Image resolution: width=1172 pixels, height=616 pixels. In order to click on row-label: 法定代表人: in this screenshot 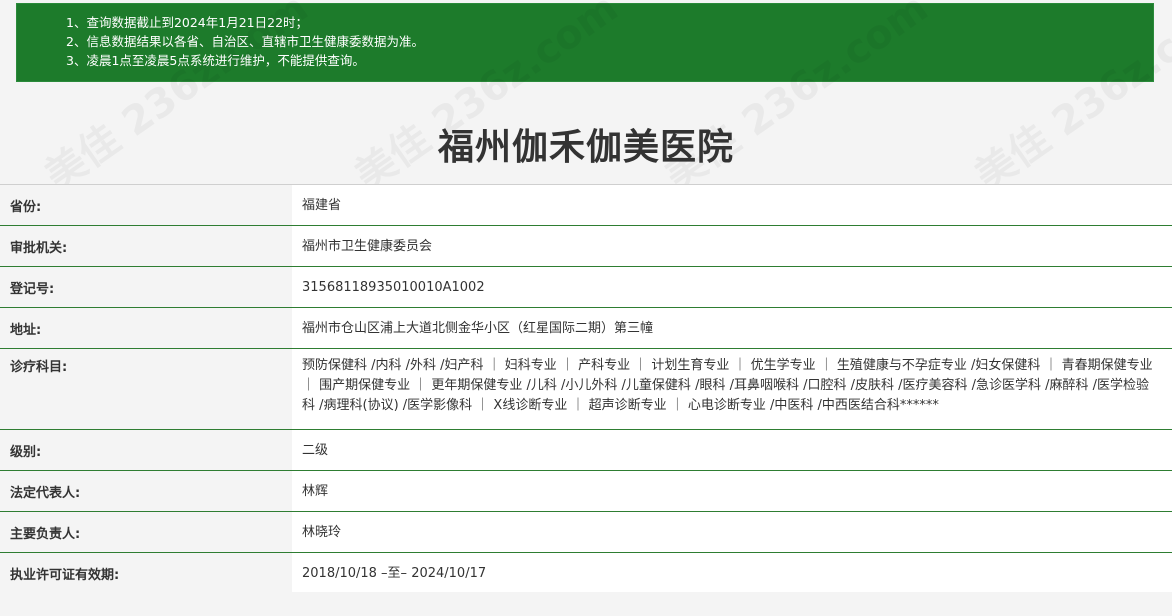, I will do `click(146, 491)`.